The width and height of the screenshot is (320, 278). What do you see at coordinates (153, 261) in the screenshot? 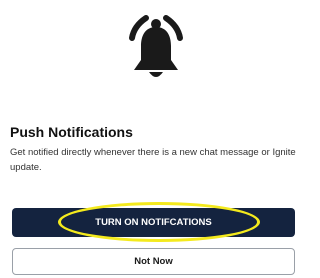
I see `not-now-button: Not Now` at bounding box center [153, 261].